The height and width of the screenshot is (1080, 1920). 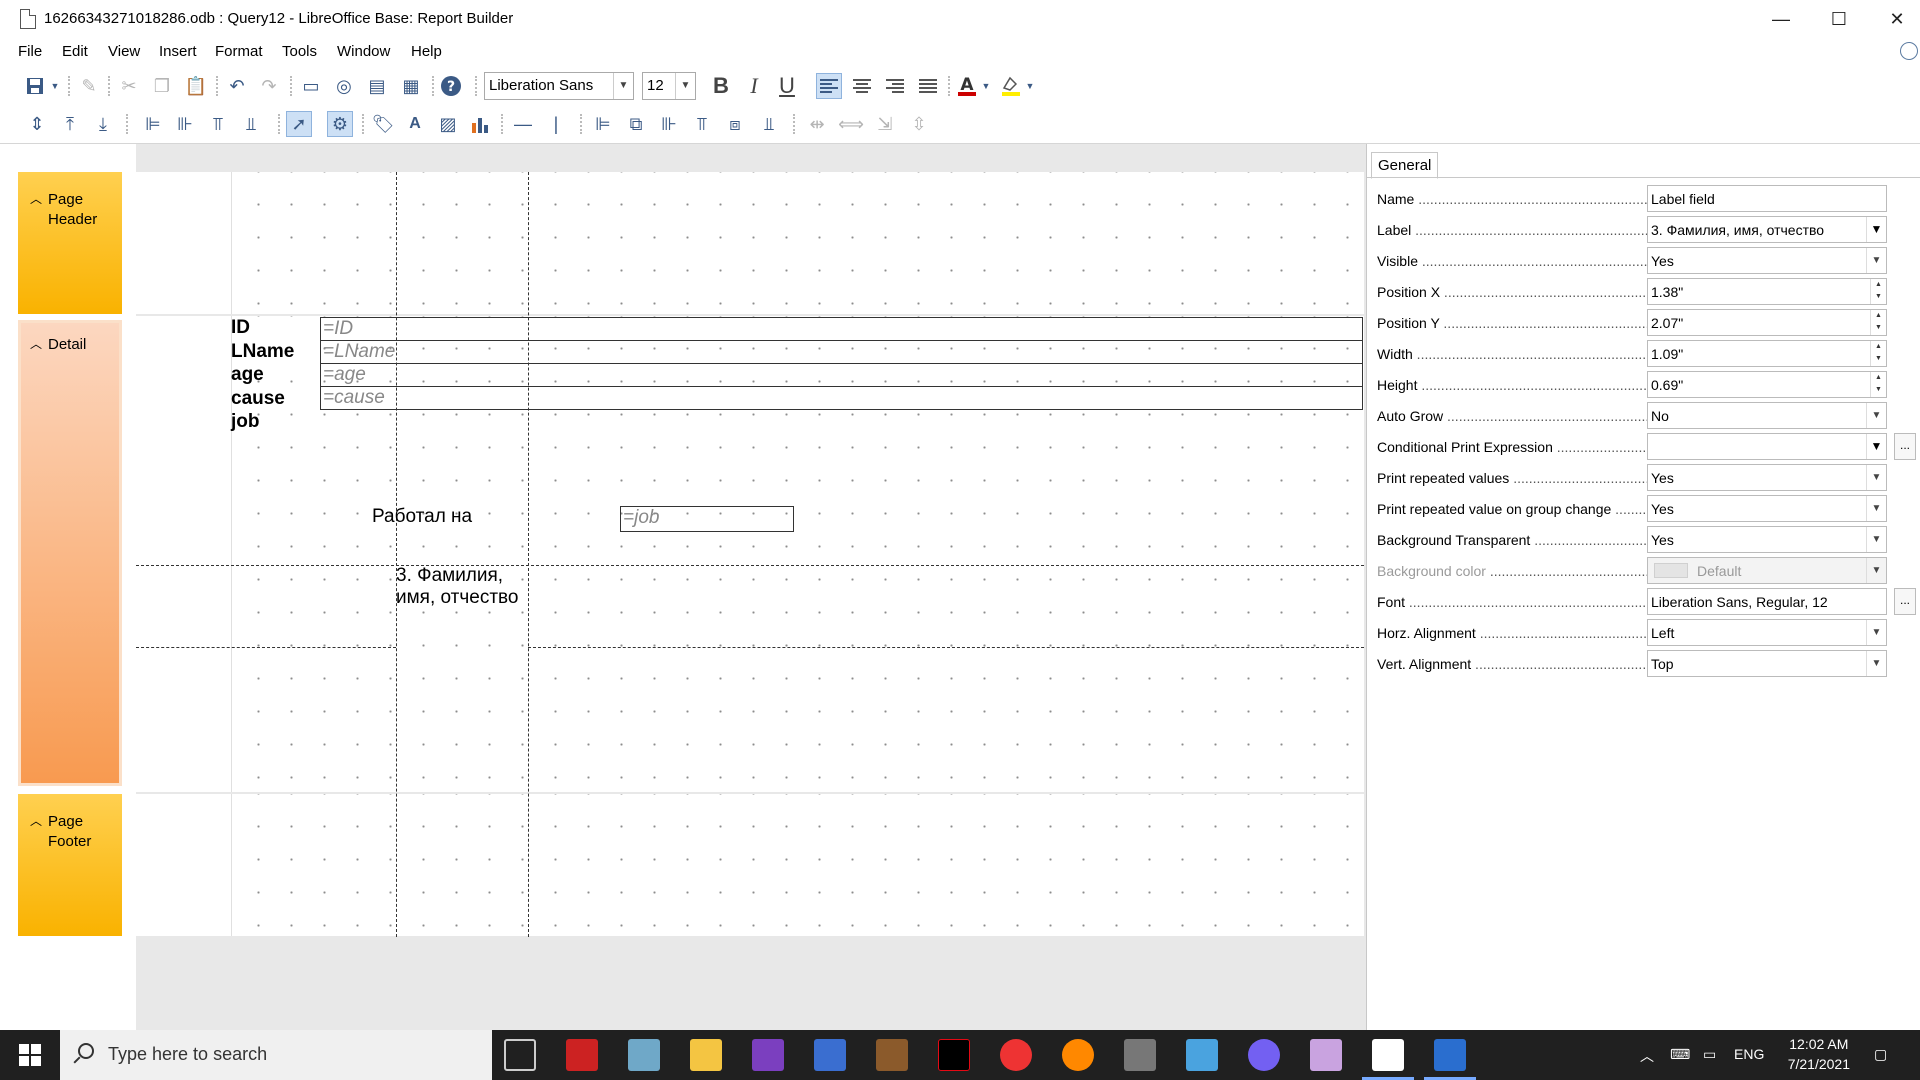 What do you see at coordinates (851, 124) in the screenshot?
I see `greatest-width-icon: ⟺` at bounding box center [851, 124].